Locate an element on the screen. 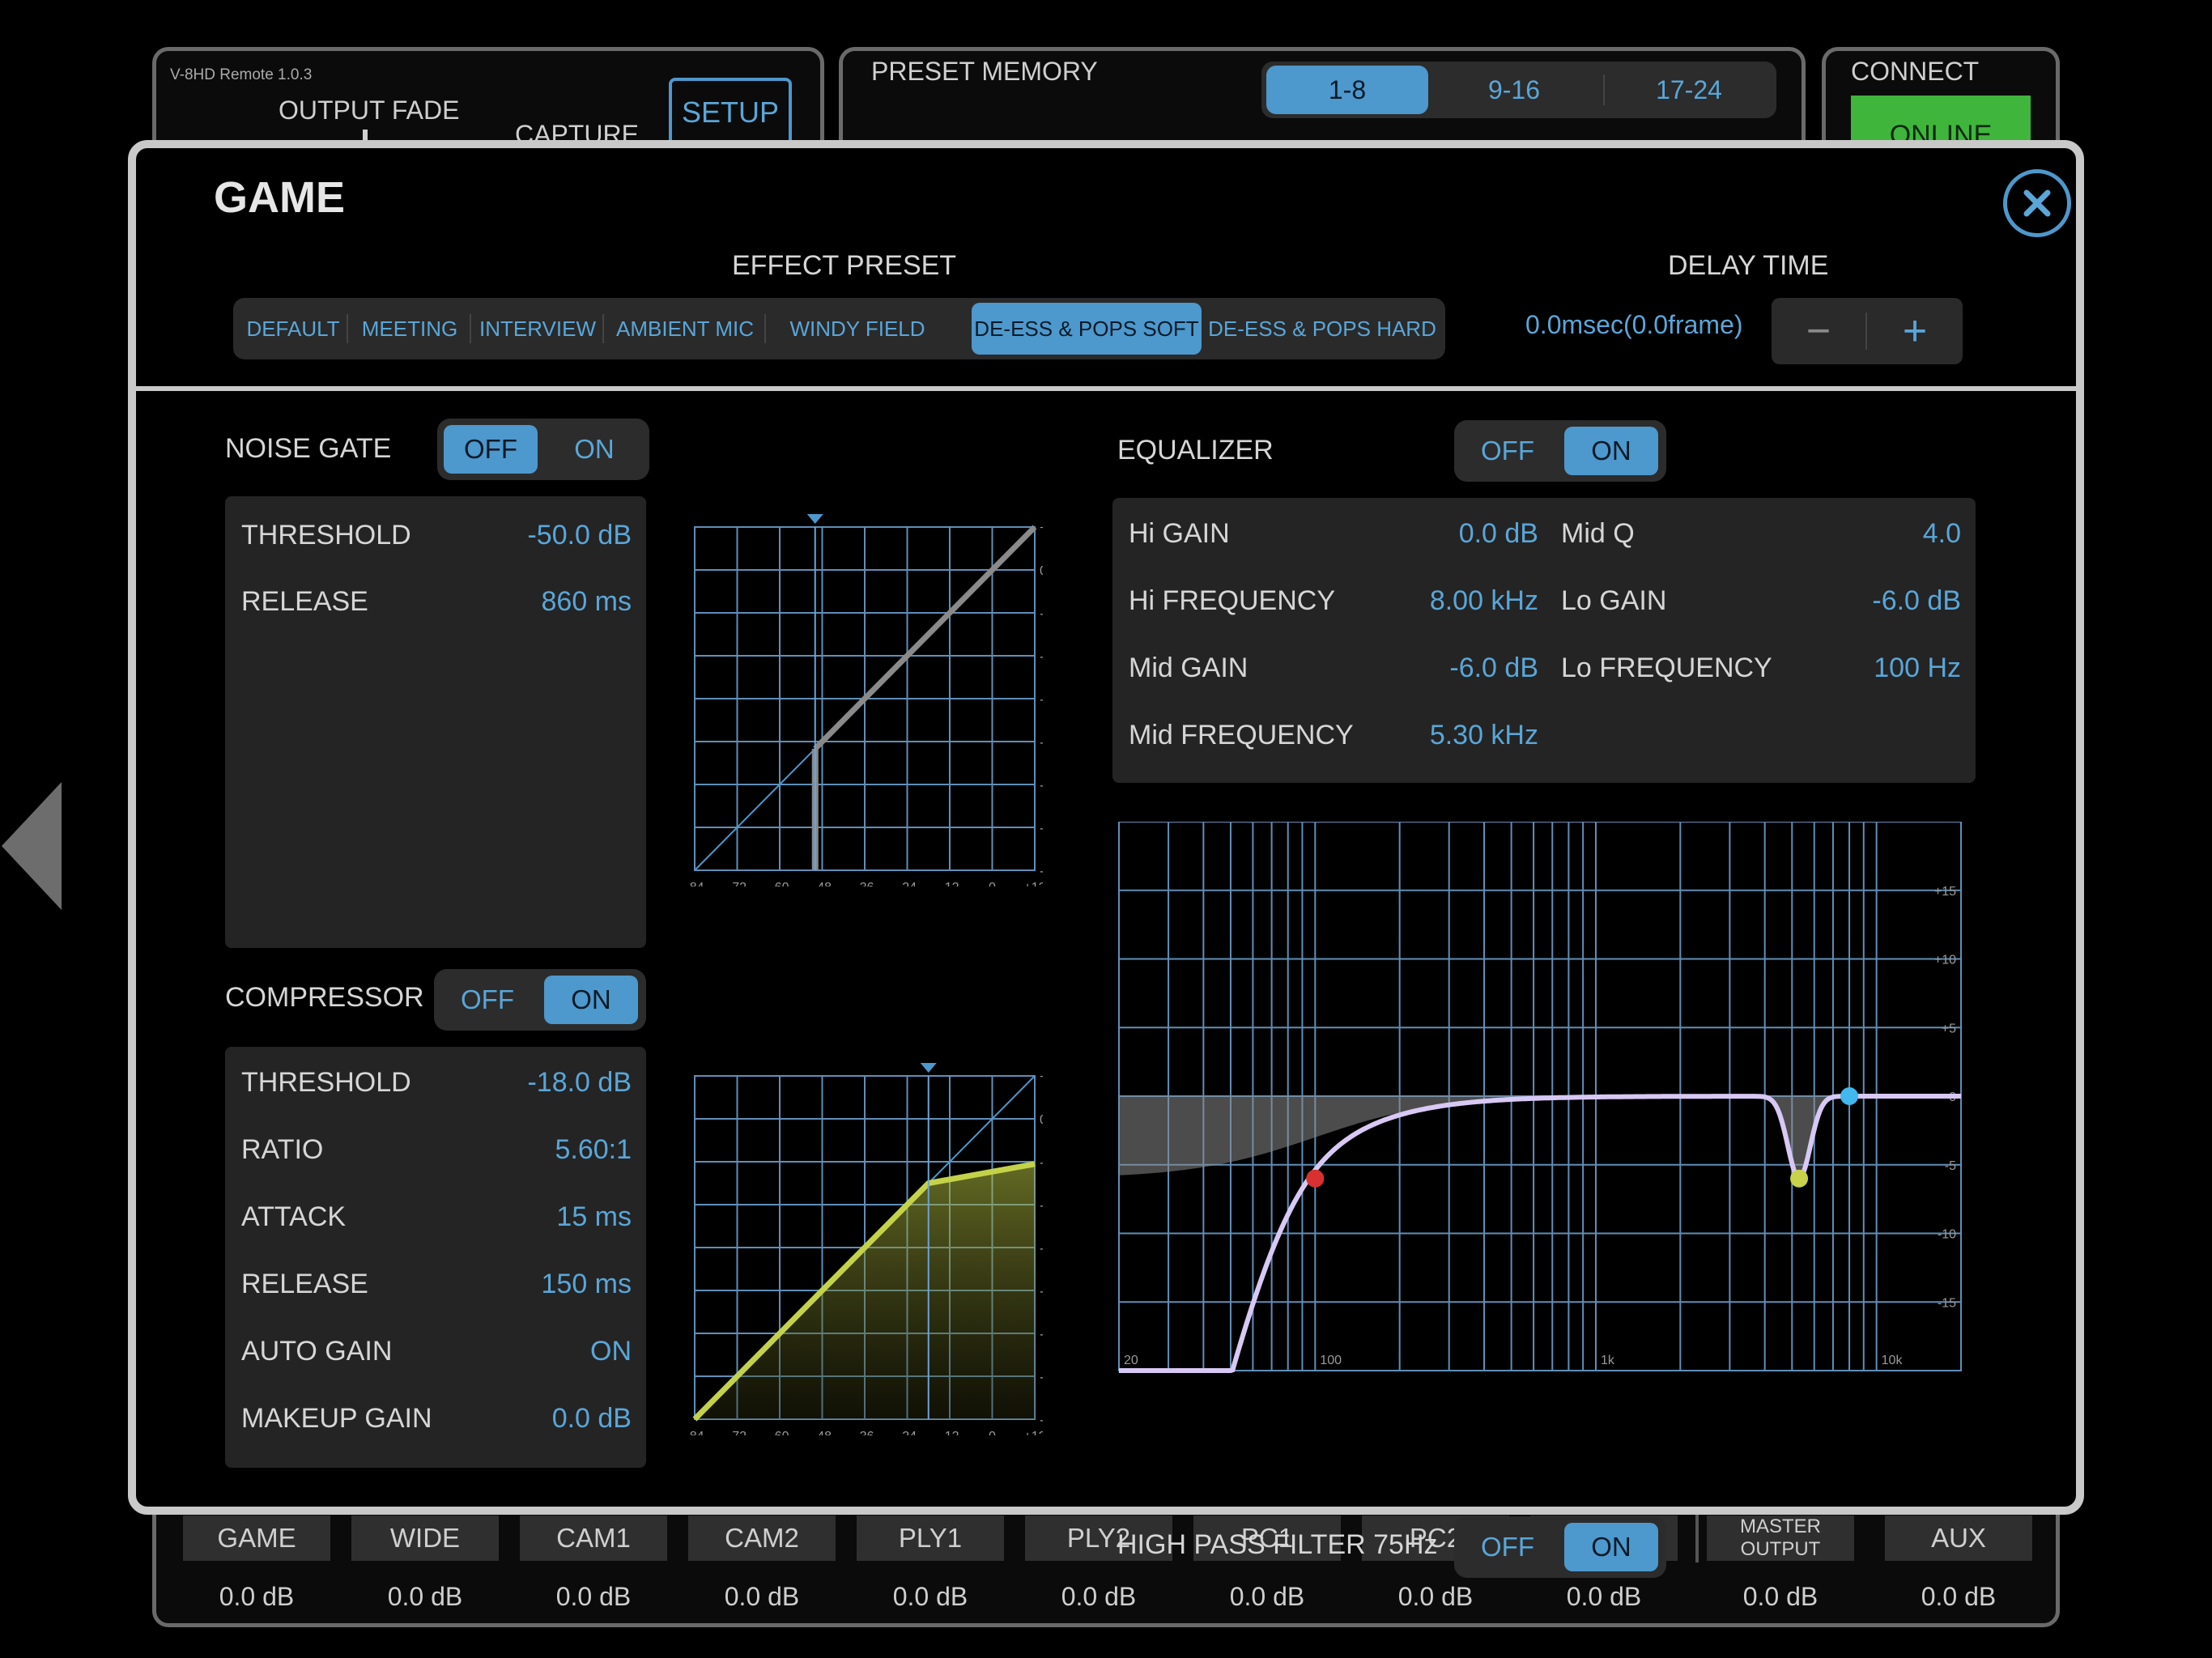 This screenshot has width=2212, height=1658. preset-divider is located at coordinates (603, 328).